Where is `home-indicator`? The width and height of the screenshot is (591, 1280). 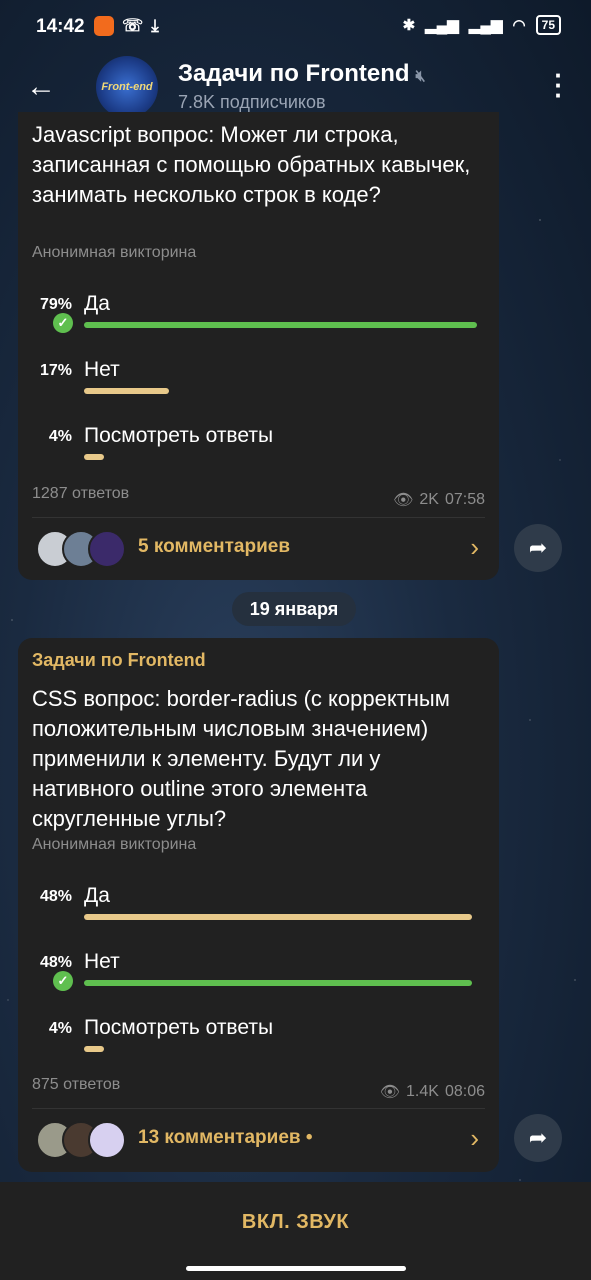 home-indicator is located at coordinates (296, 1268).